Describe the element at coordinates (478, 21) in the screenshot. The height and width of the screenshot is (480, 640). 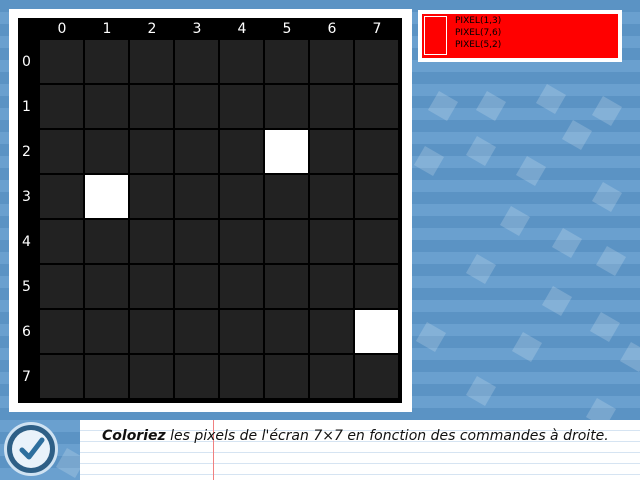
I see `command-line: PIXEL(1,3)` at that location.